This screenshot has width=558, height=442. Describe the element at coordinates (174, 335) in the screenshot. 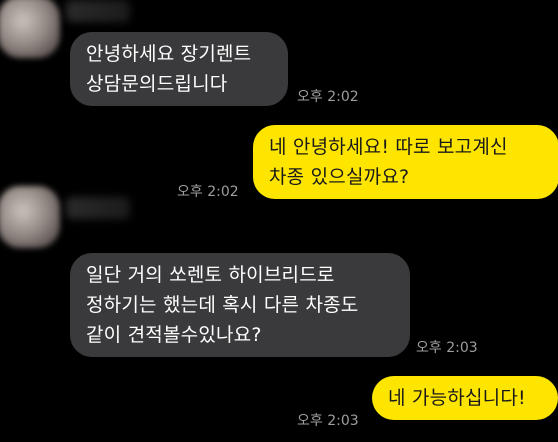

I see `message-text: 같이 견적볼수있나요?` at that location.